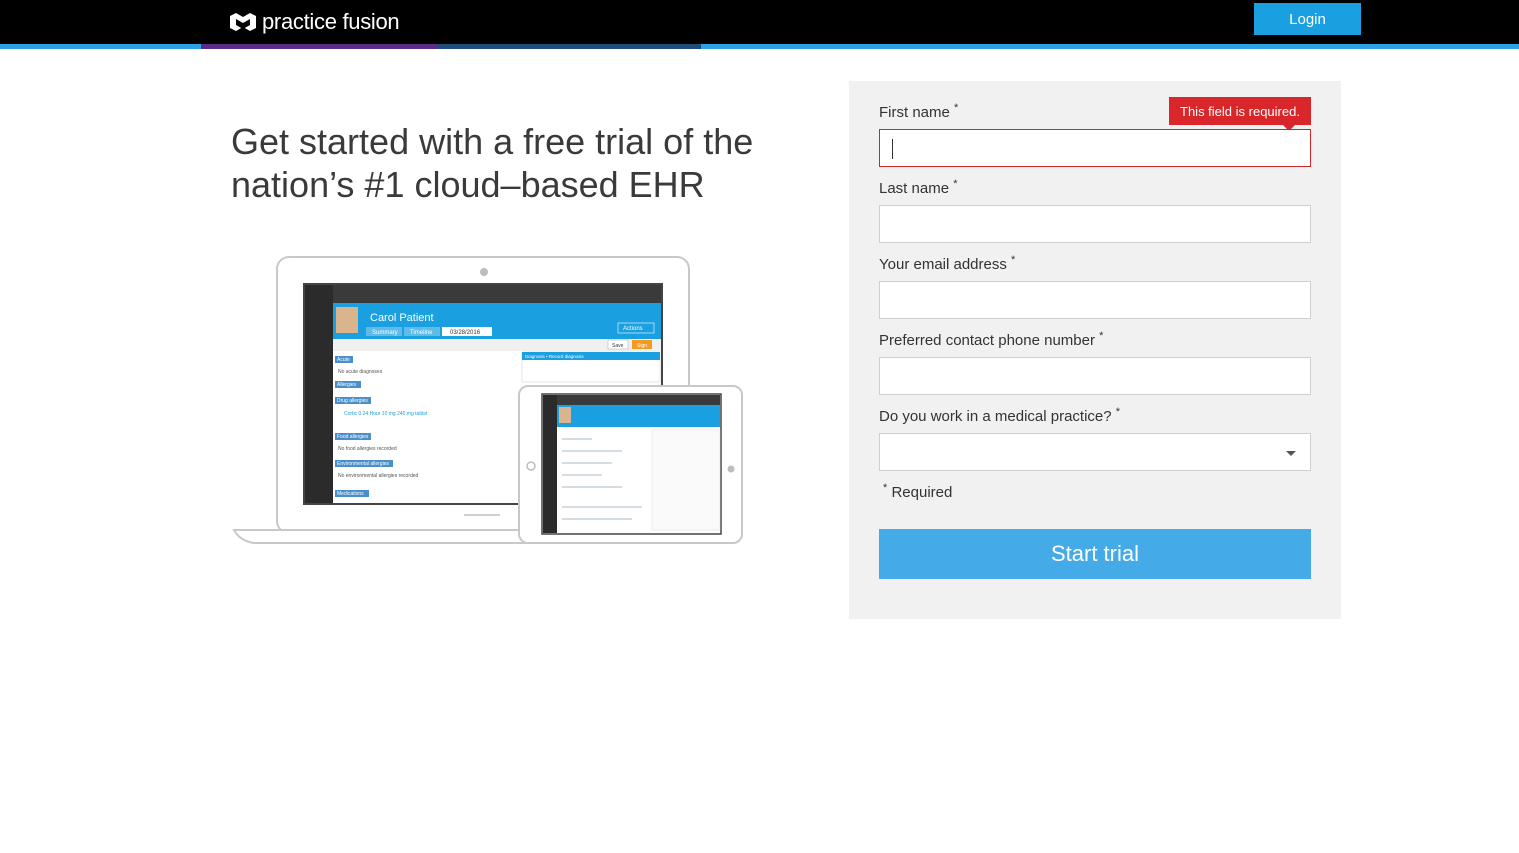 The width and height of the screenshot is (1519, 853). Describe the element at coordinates (1095, 300) in the screenshot. I see `email-field` at that location.